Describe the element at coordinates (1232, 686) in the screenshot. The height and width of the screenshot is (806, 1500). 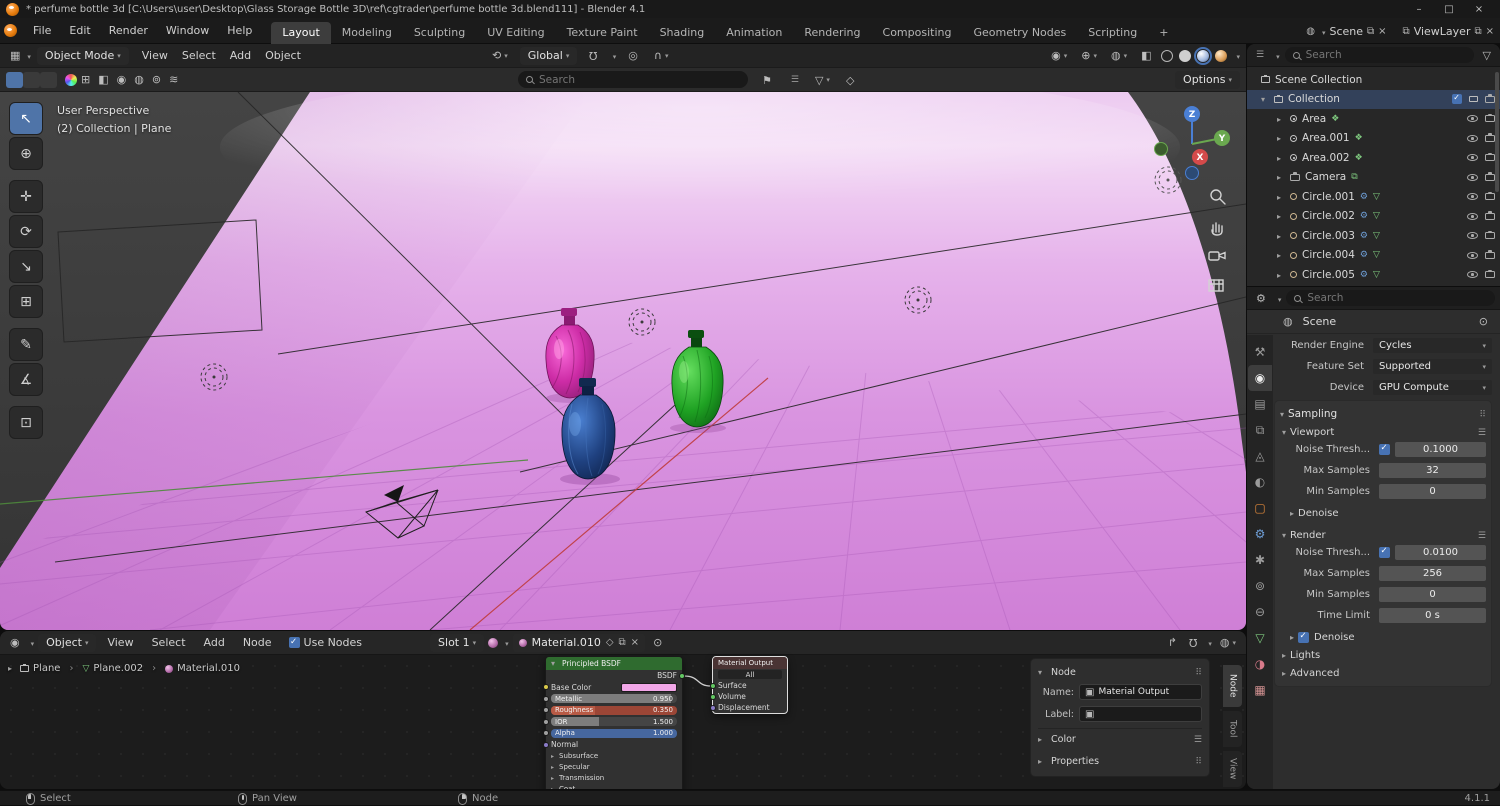
I see `sidebar-tab-node: Node` at that location.